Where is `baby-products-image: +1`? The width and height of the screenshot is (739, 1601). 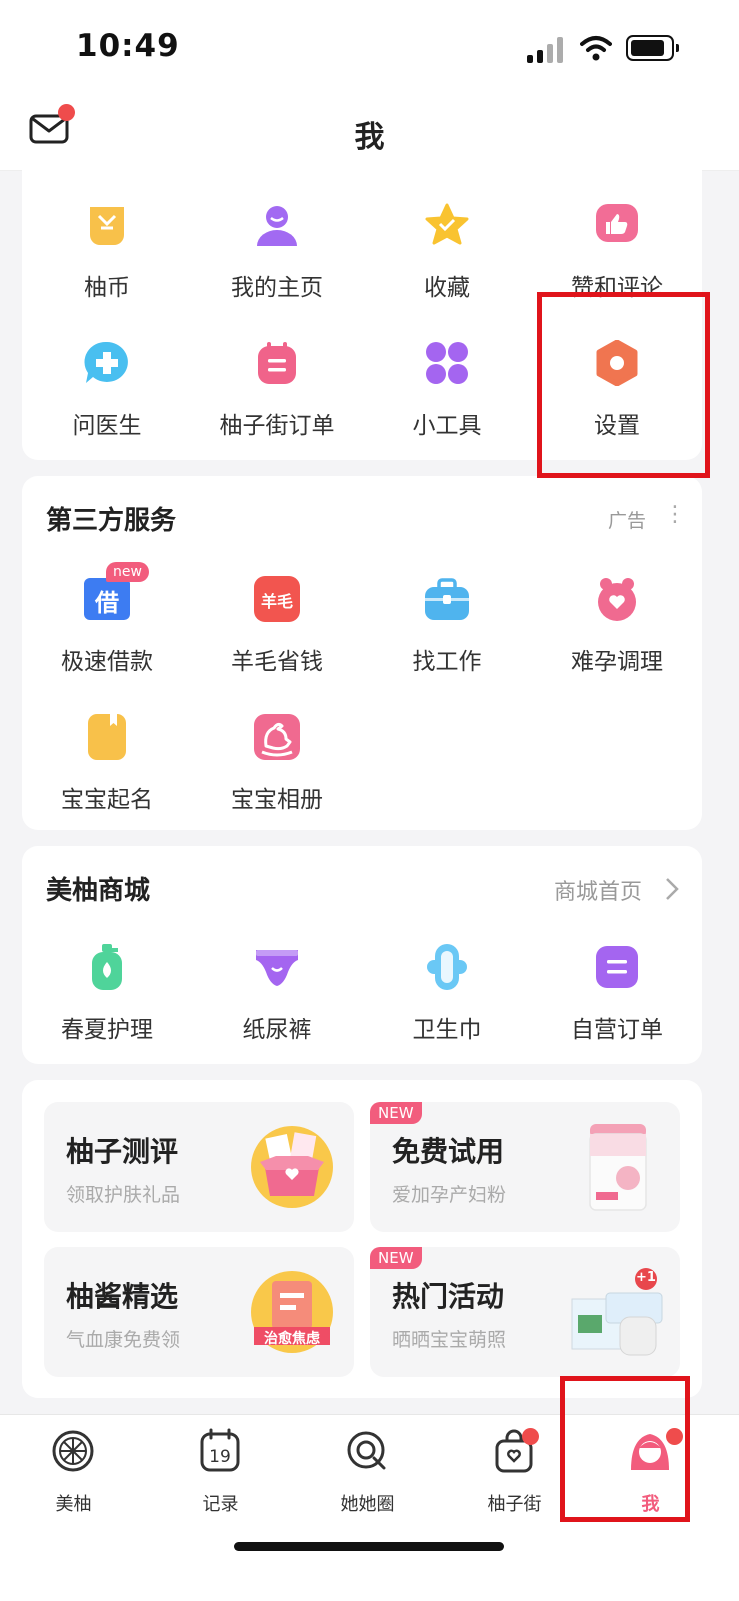 baby-products-image: +1 is located at coordinates (618, 1312).